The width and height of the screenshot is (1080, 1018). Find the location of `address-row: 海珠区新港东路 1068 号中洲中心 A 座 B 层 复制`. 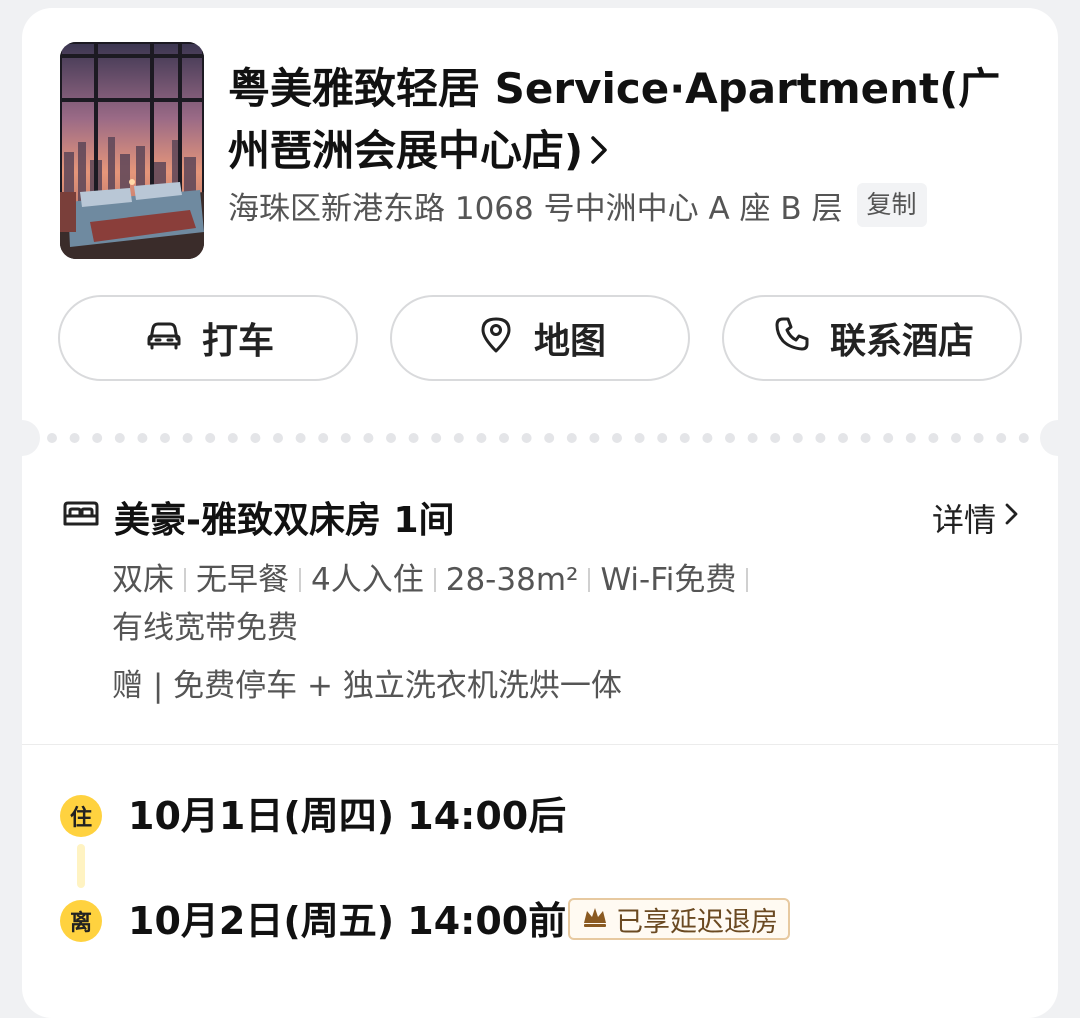

address-row: 海珠区新港东路 1068 号中洲中心 A 座 B 层 复制 is located at coordinates (577, 205).